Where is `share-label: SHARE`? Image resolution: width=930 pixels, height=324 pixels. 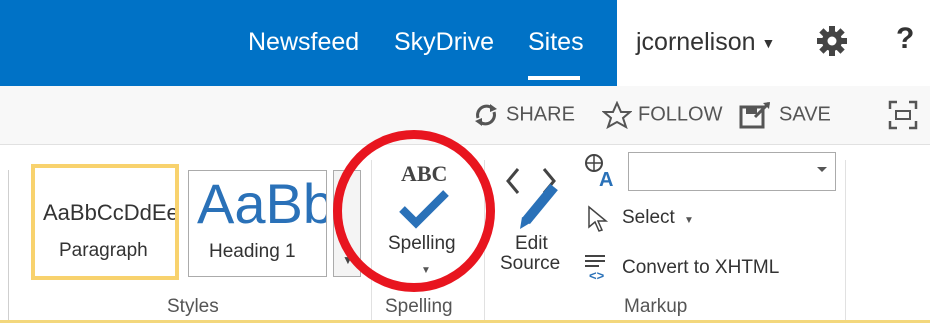
share-label: SHARE is located at coordinates (540, 114).